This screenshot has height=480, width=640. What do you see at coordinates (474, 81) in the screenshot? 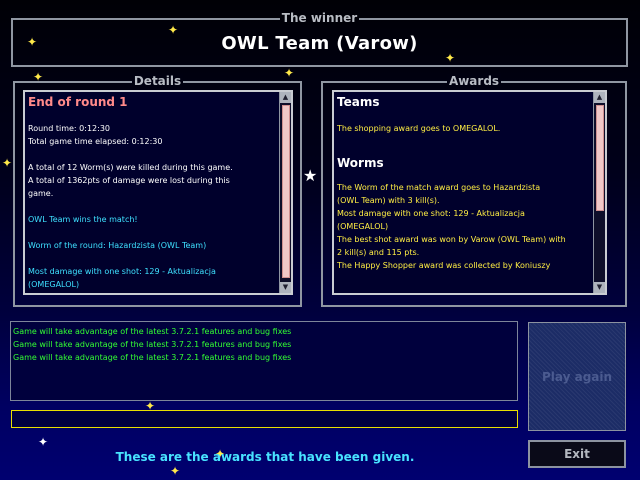
I see `awards-panel-title: Awards` at bounding box center [474, 81].